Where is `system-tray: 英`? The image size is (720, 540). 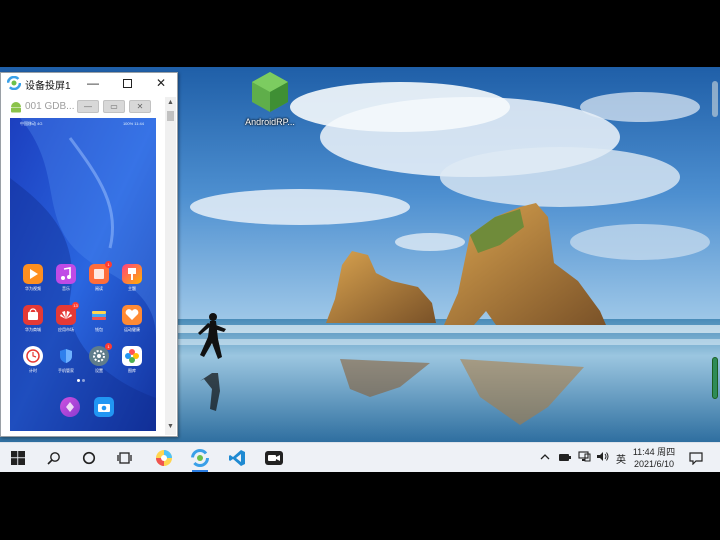 system-tray: 英 is located at coordinates (582, 457).